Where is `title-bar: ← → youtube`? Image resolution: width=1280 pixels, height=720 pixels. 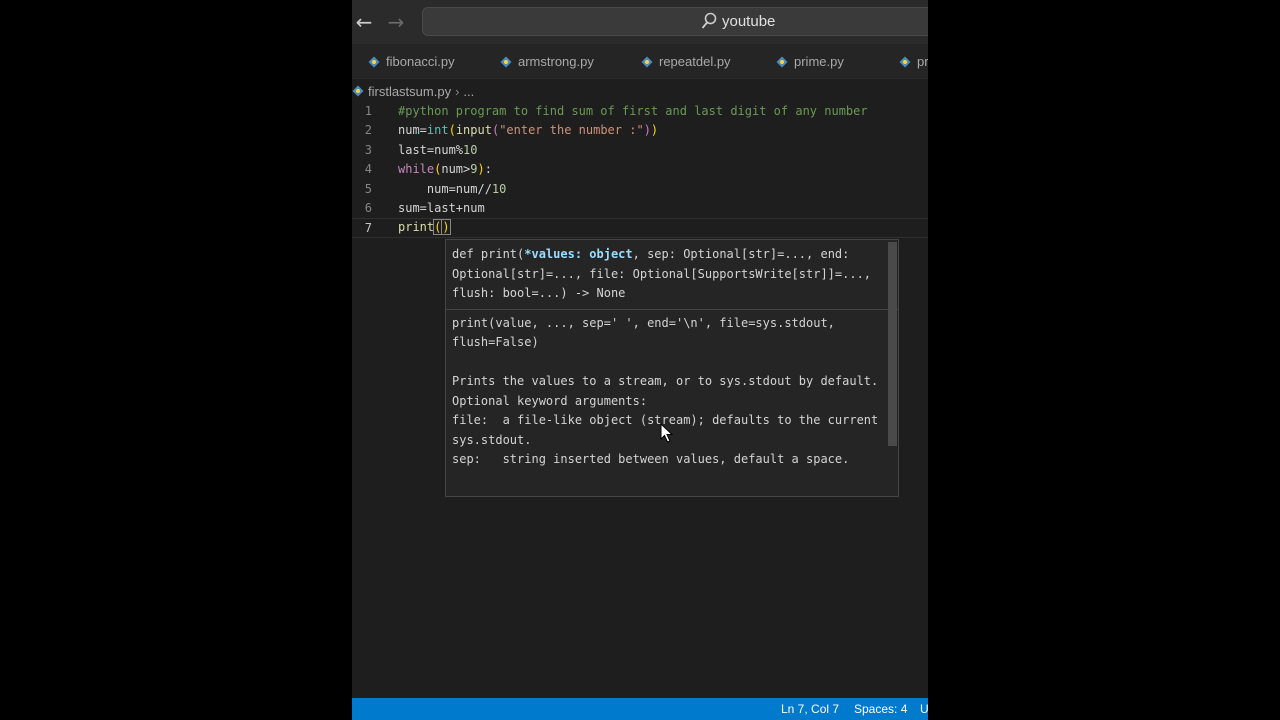 title-bar: ← → youtube is located at coordinates (640, 22).